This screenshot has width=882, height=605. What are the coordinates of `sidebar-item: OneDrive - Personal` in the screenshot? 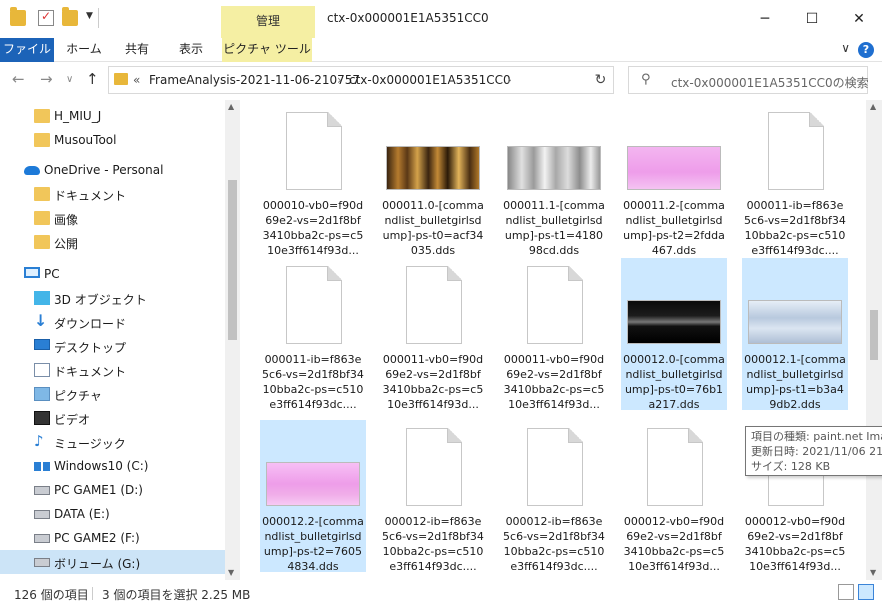 It's located at (112, 170).